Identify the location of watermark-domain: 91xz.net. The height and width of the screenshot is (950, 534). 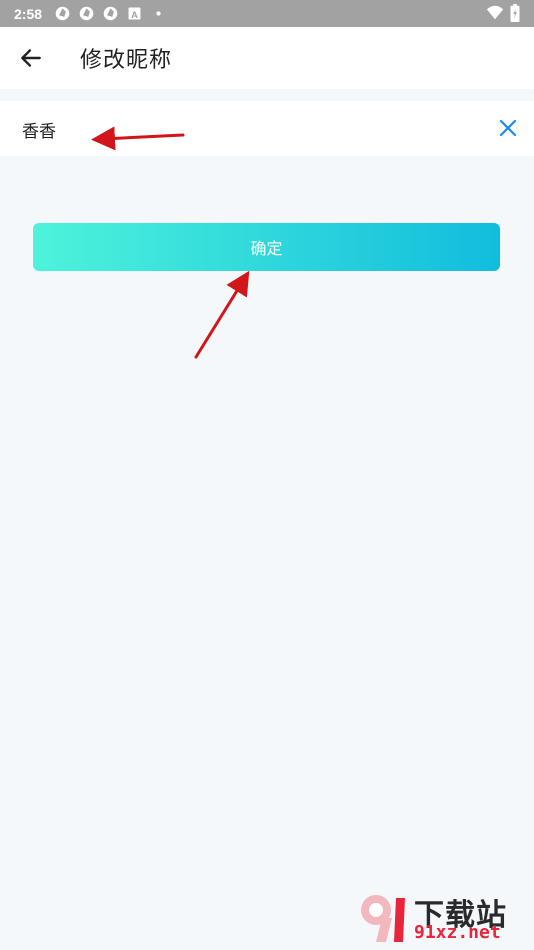
(457, 932).